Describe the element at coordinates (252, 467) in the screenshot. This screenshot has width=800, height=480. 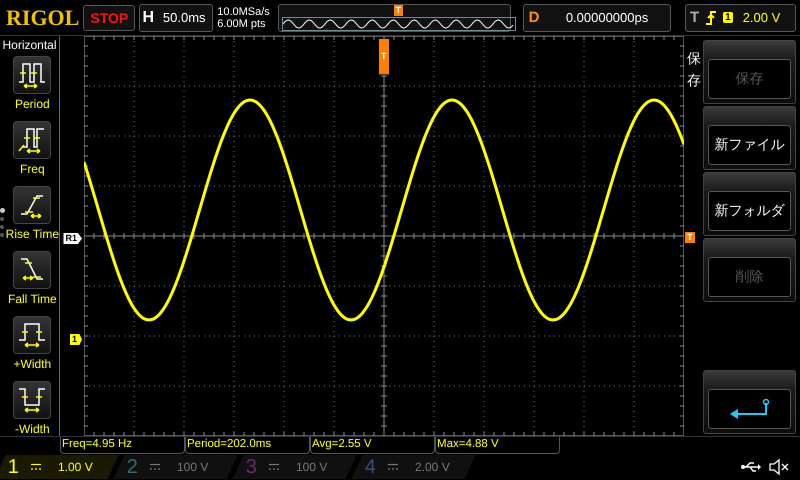
I see `channel-number: 3` at that location.